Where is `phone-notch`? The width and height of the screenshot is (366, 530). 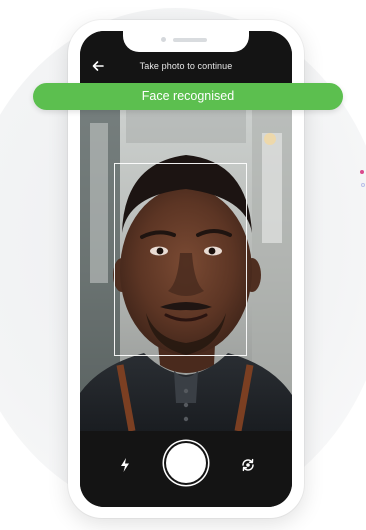 phone-notch is located at coordinates (186, 41).